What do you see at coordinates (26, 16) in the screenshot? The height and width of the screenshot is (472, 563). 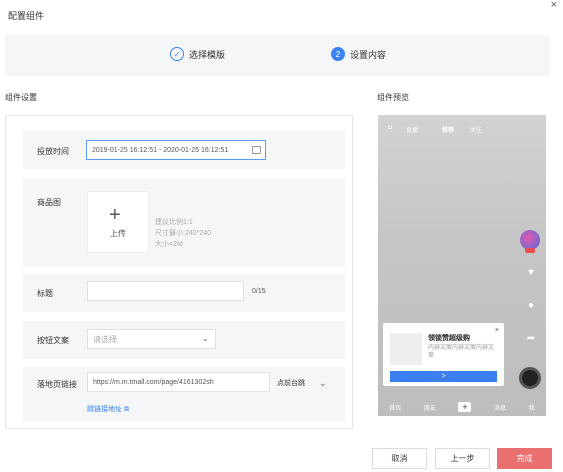 I see `dialog-title: 配置组件` at bounding box center [26, 16].